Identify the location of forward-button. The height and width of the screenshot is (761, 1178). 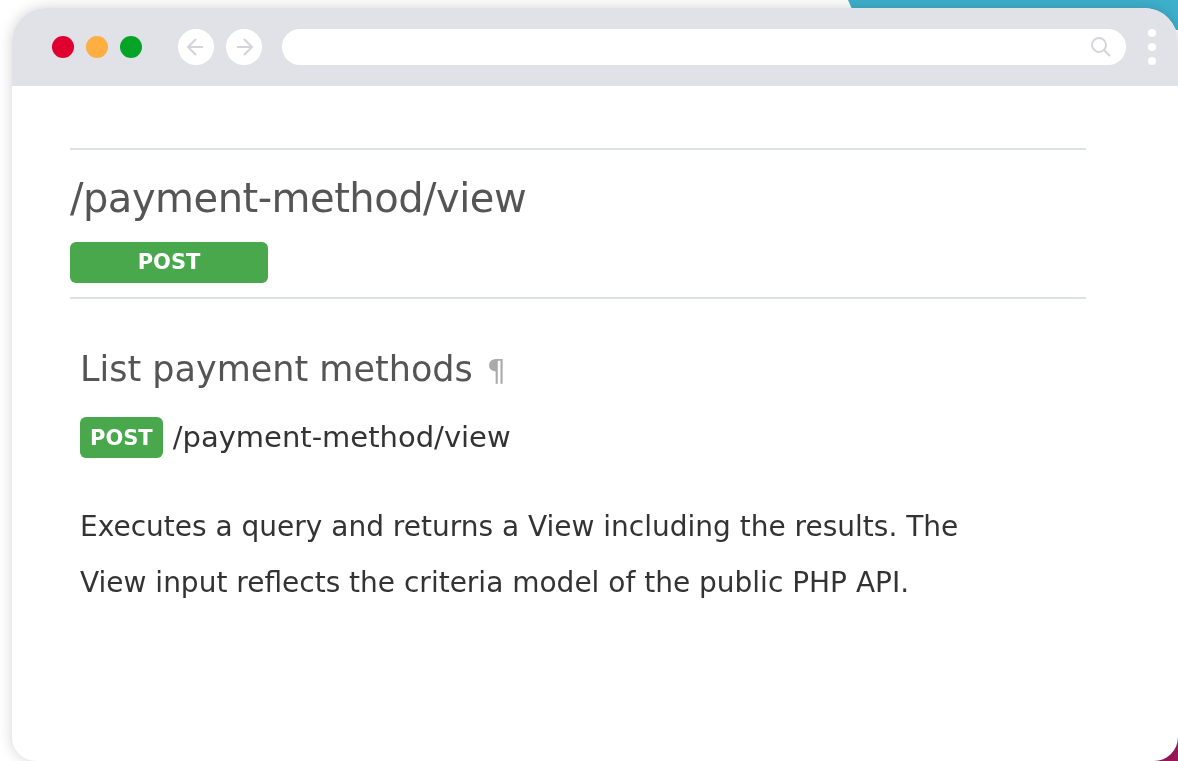
(244, 47).